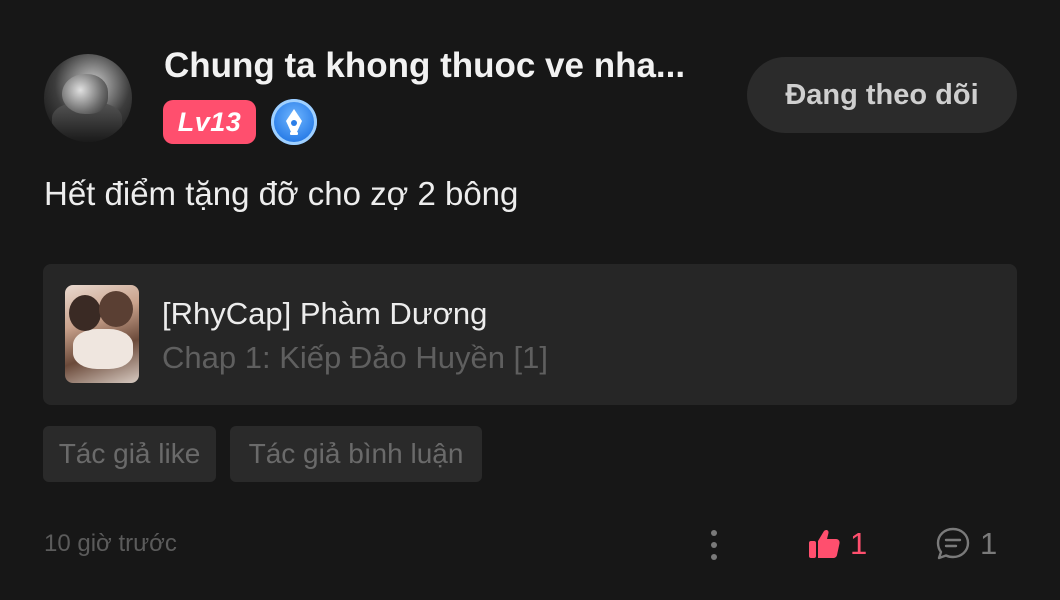 Image resolution: width=1060 pixels, height=600 pixels. Describe the element at coordinates (824, 543) in the screenshot. I see `thumbs-up-icon` at that location.